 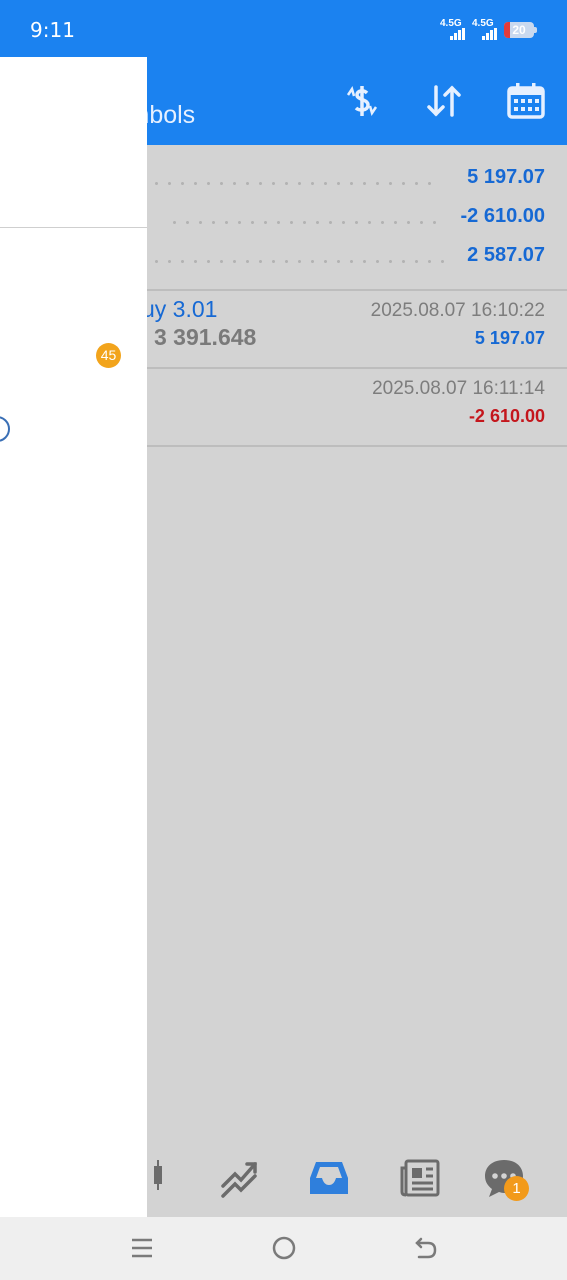 I want to click on system-nav-bar, so click(x=283, y=1248).